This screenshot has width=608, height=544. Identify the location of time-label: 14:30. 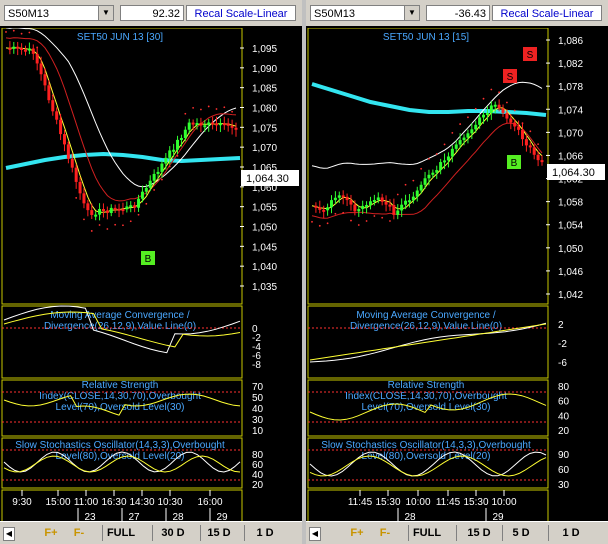
(141, 502).